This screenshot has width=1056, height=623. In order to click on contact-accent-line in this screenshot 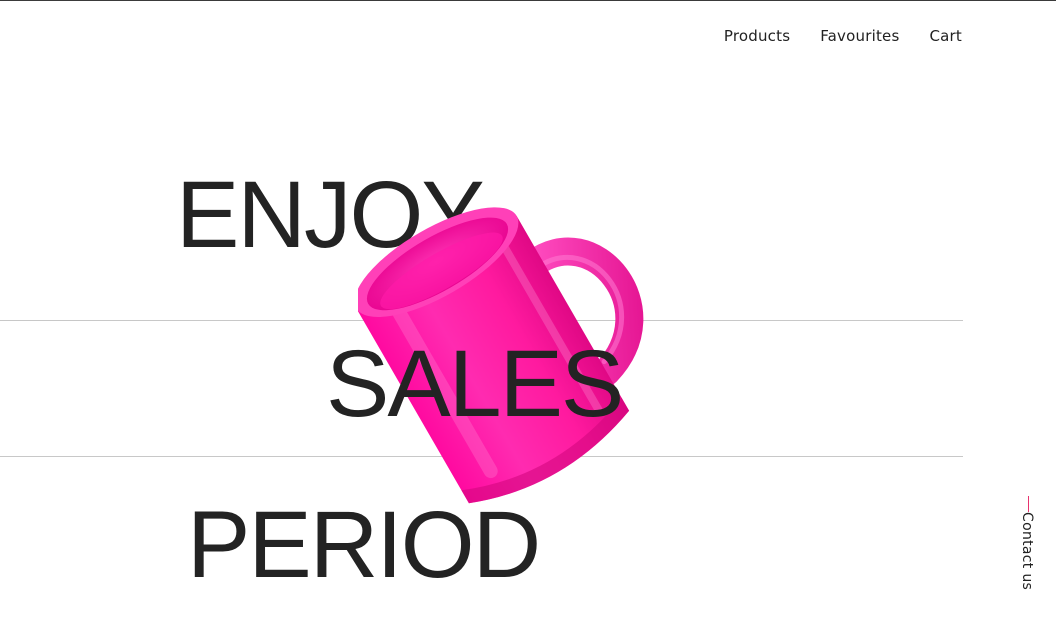, I will do `click(1028, 504)`.